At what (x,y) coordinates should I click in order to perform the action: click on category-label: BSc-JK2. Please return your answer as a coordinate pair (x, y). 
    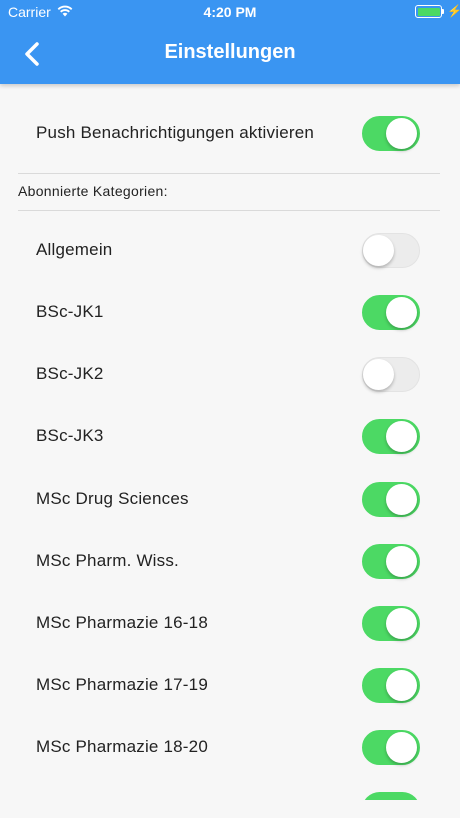
    Looking at the image, I should click on (70, 373).